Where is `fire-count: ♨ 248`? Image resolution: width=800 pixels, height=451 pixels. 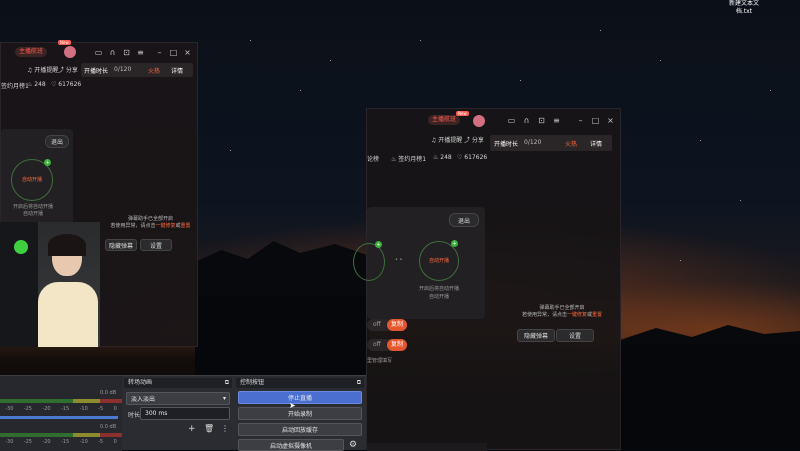
fire-count: ♨ 248 is located at coordinates (36, 84).